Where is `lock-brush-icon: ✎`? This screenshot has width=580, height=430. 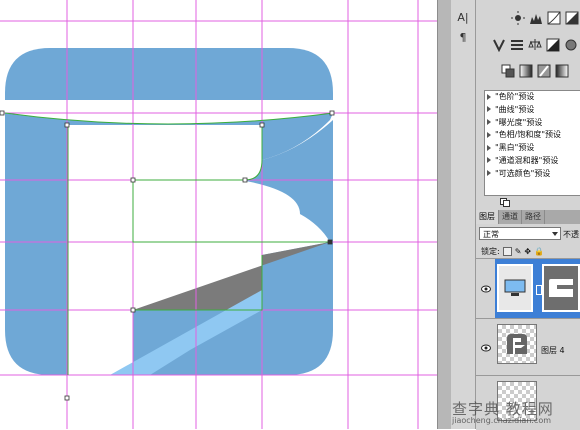 lock-brush-icon: ✎ is located at coordinates (518, 251).